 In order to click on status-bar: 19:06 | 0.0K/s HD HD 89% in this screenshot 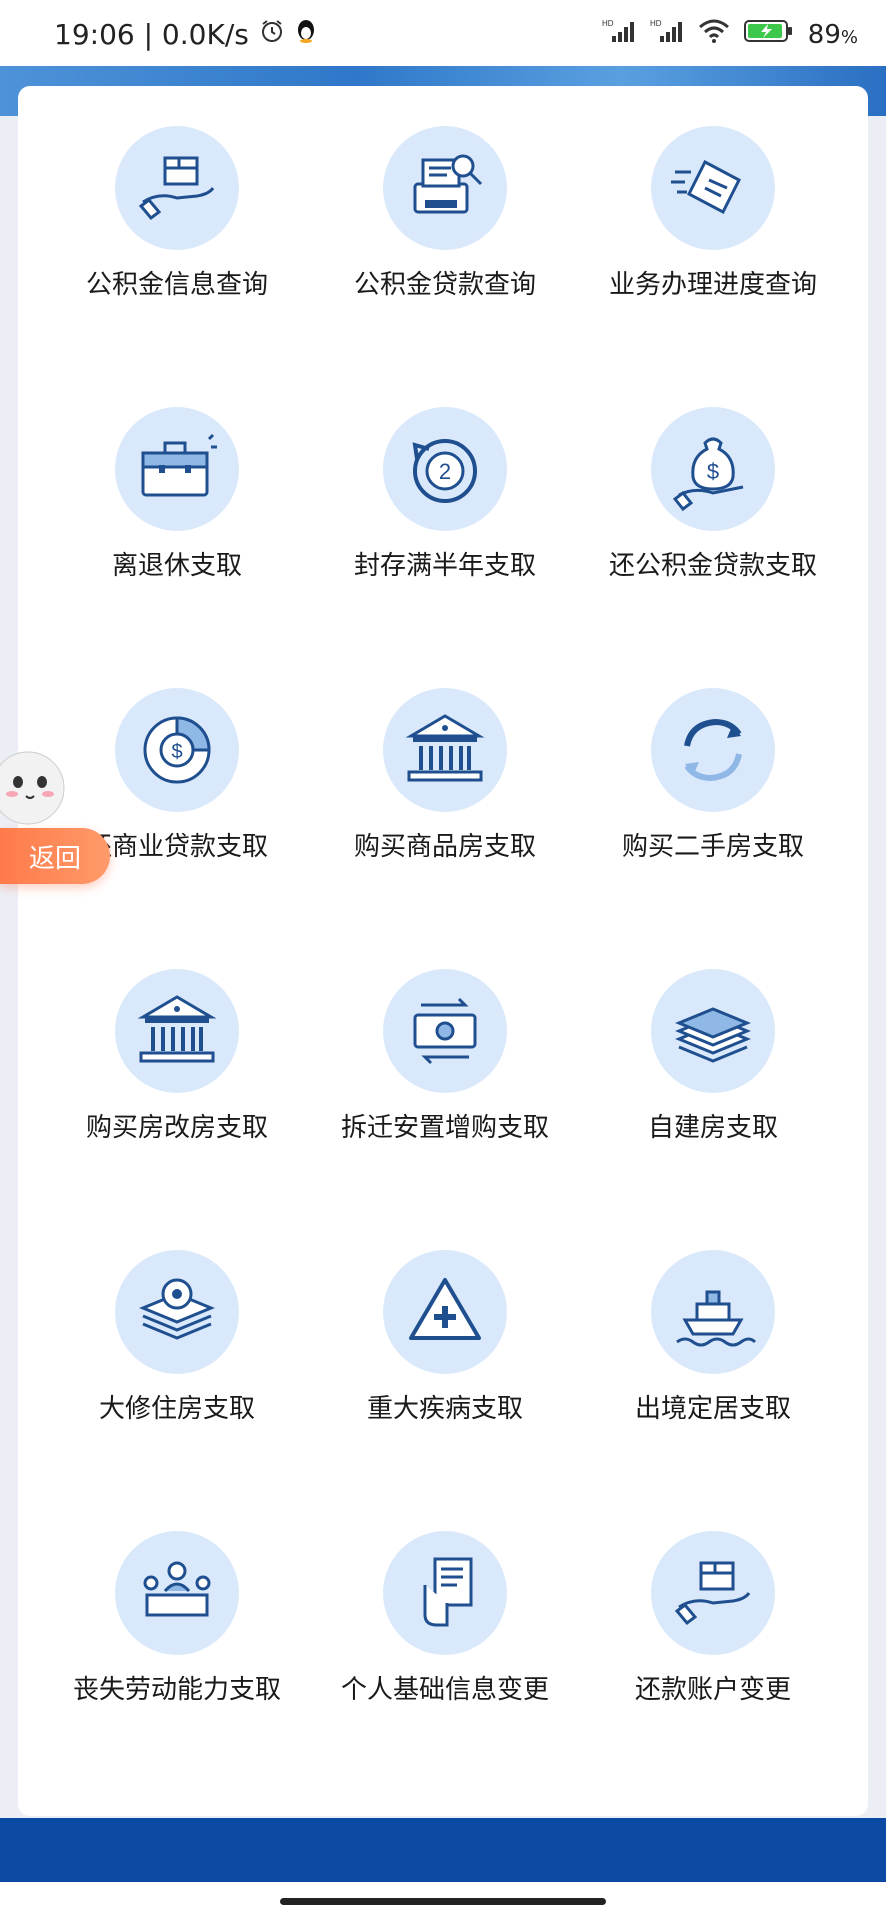, I will do `click(443, 33)`.